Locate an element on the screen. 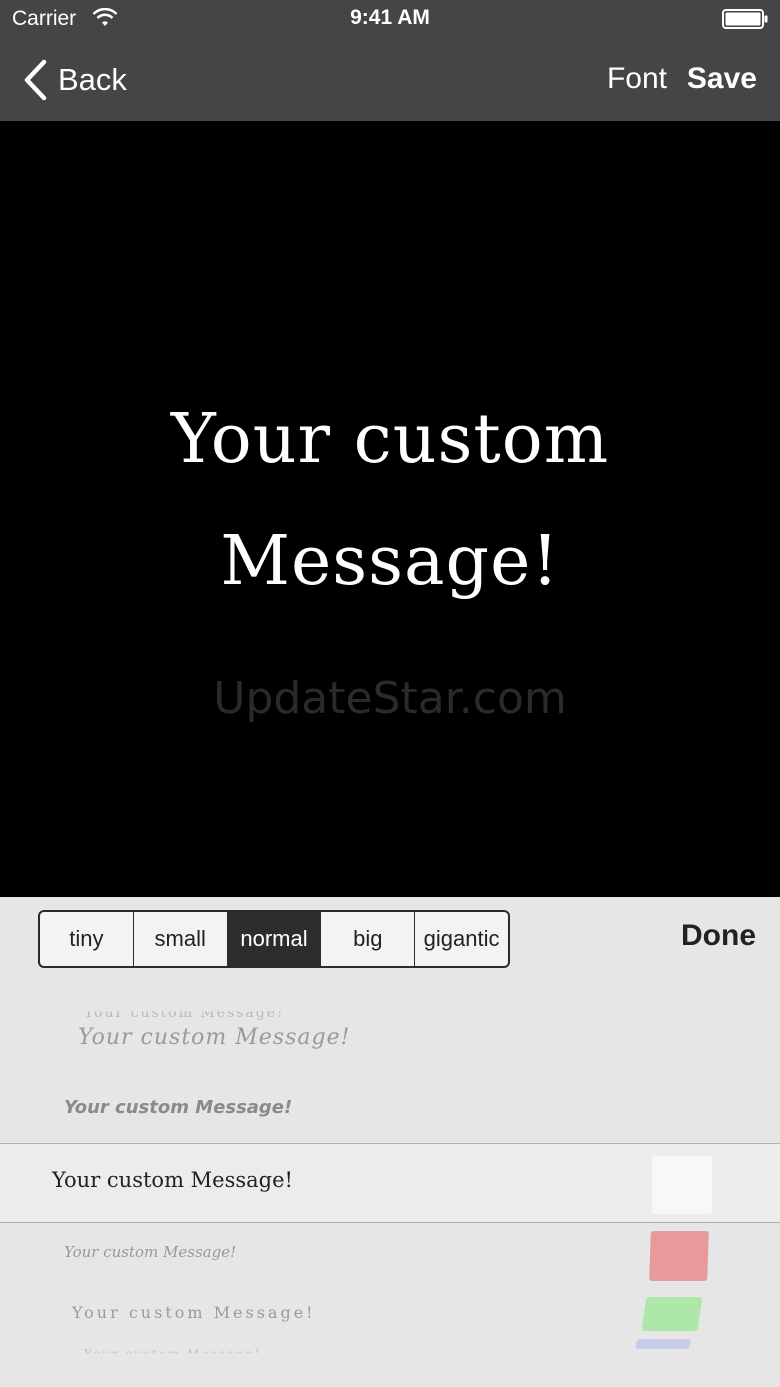  color-swatch-green is located at coordinates (672, 1314).